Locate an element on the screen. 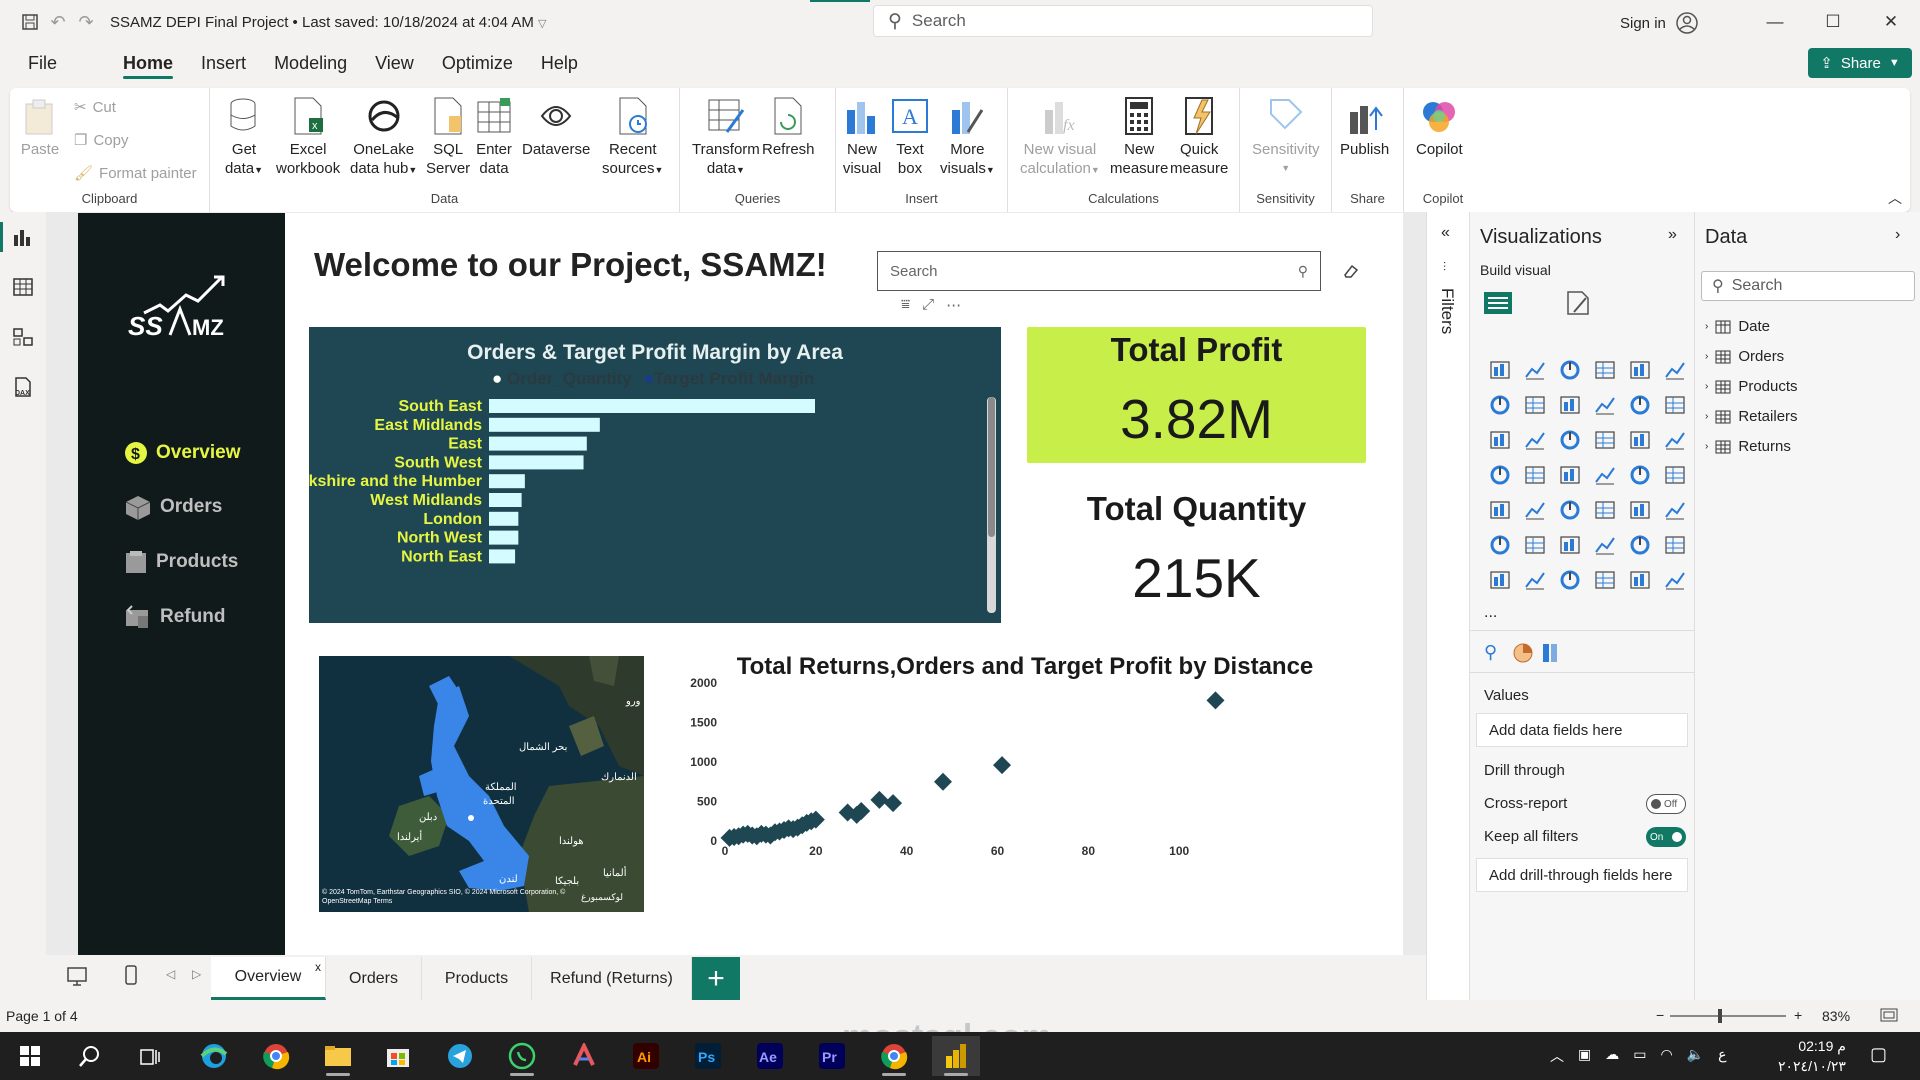 The width and height of the screenshot is (1920, 1080). telegram-icon is located at coordinates (460, 1056).